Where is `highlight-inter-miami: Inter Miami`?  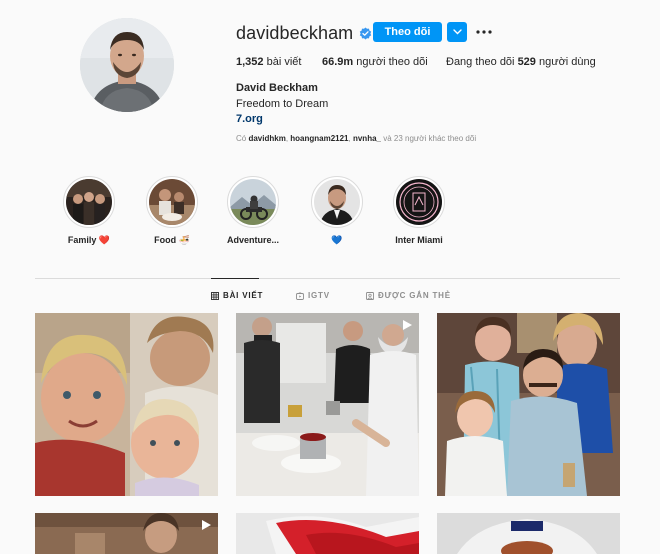 highlight-inter-miami: Inter Miami is located at coordinates (419, 210).